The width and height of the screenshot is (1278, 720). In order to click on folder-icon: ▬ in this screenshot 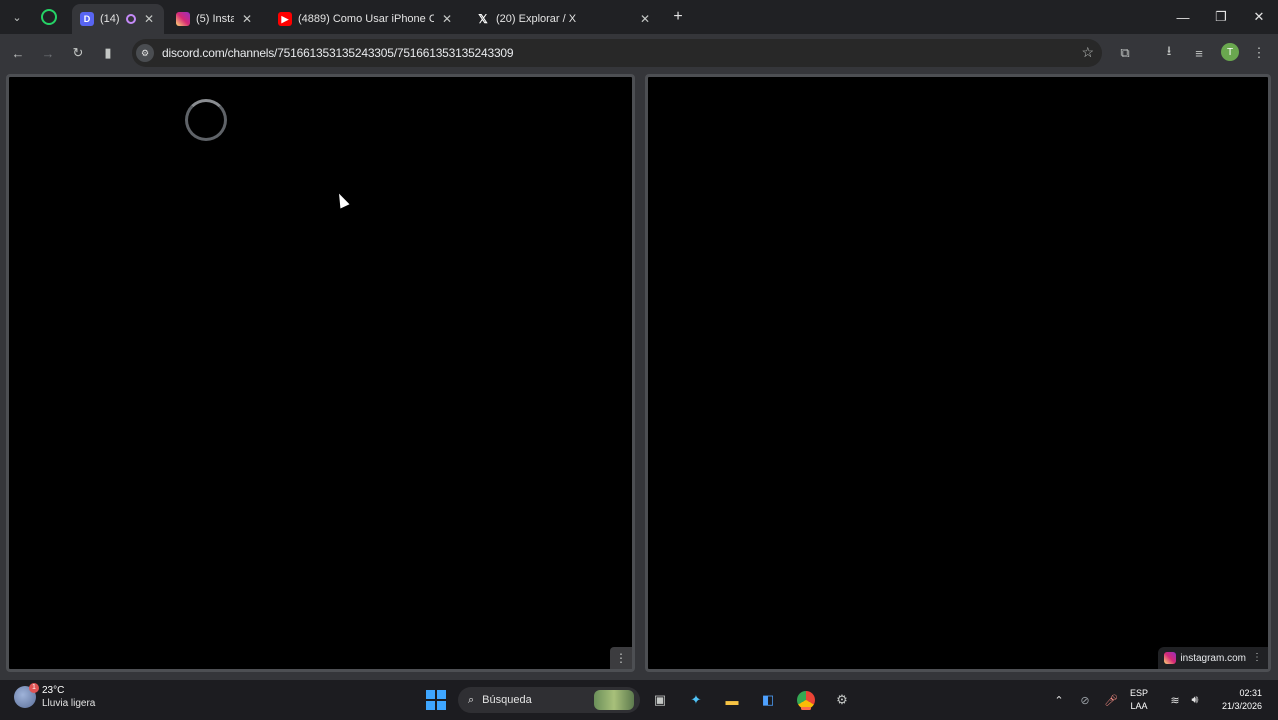, I will do `click(732, 700)`.